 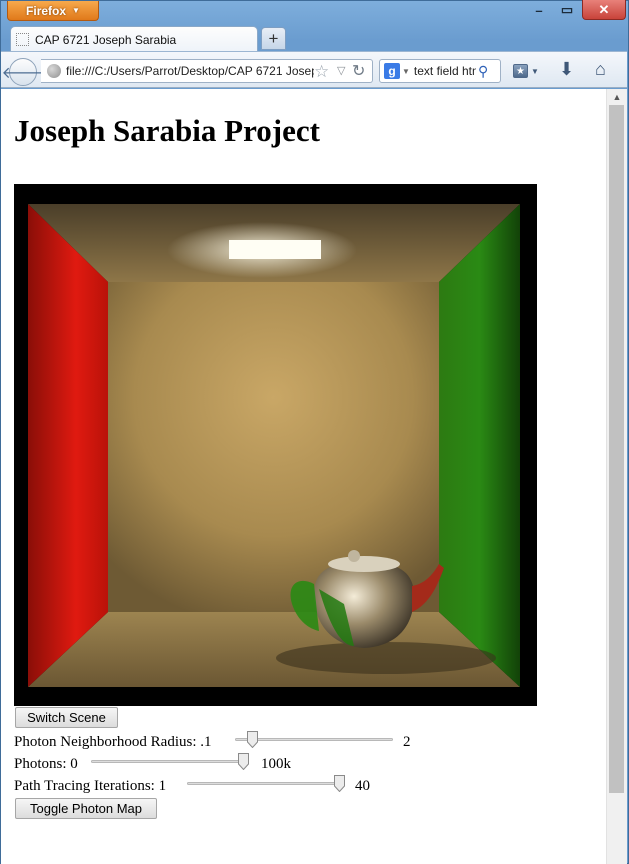 What do you see at coordinates (46, 10) in the screenshot?
I see `firefox-button-label: Firefox` at bounding box center [46, 10].